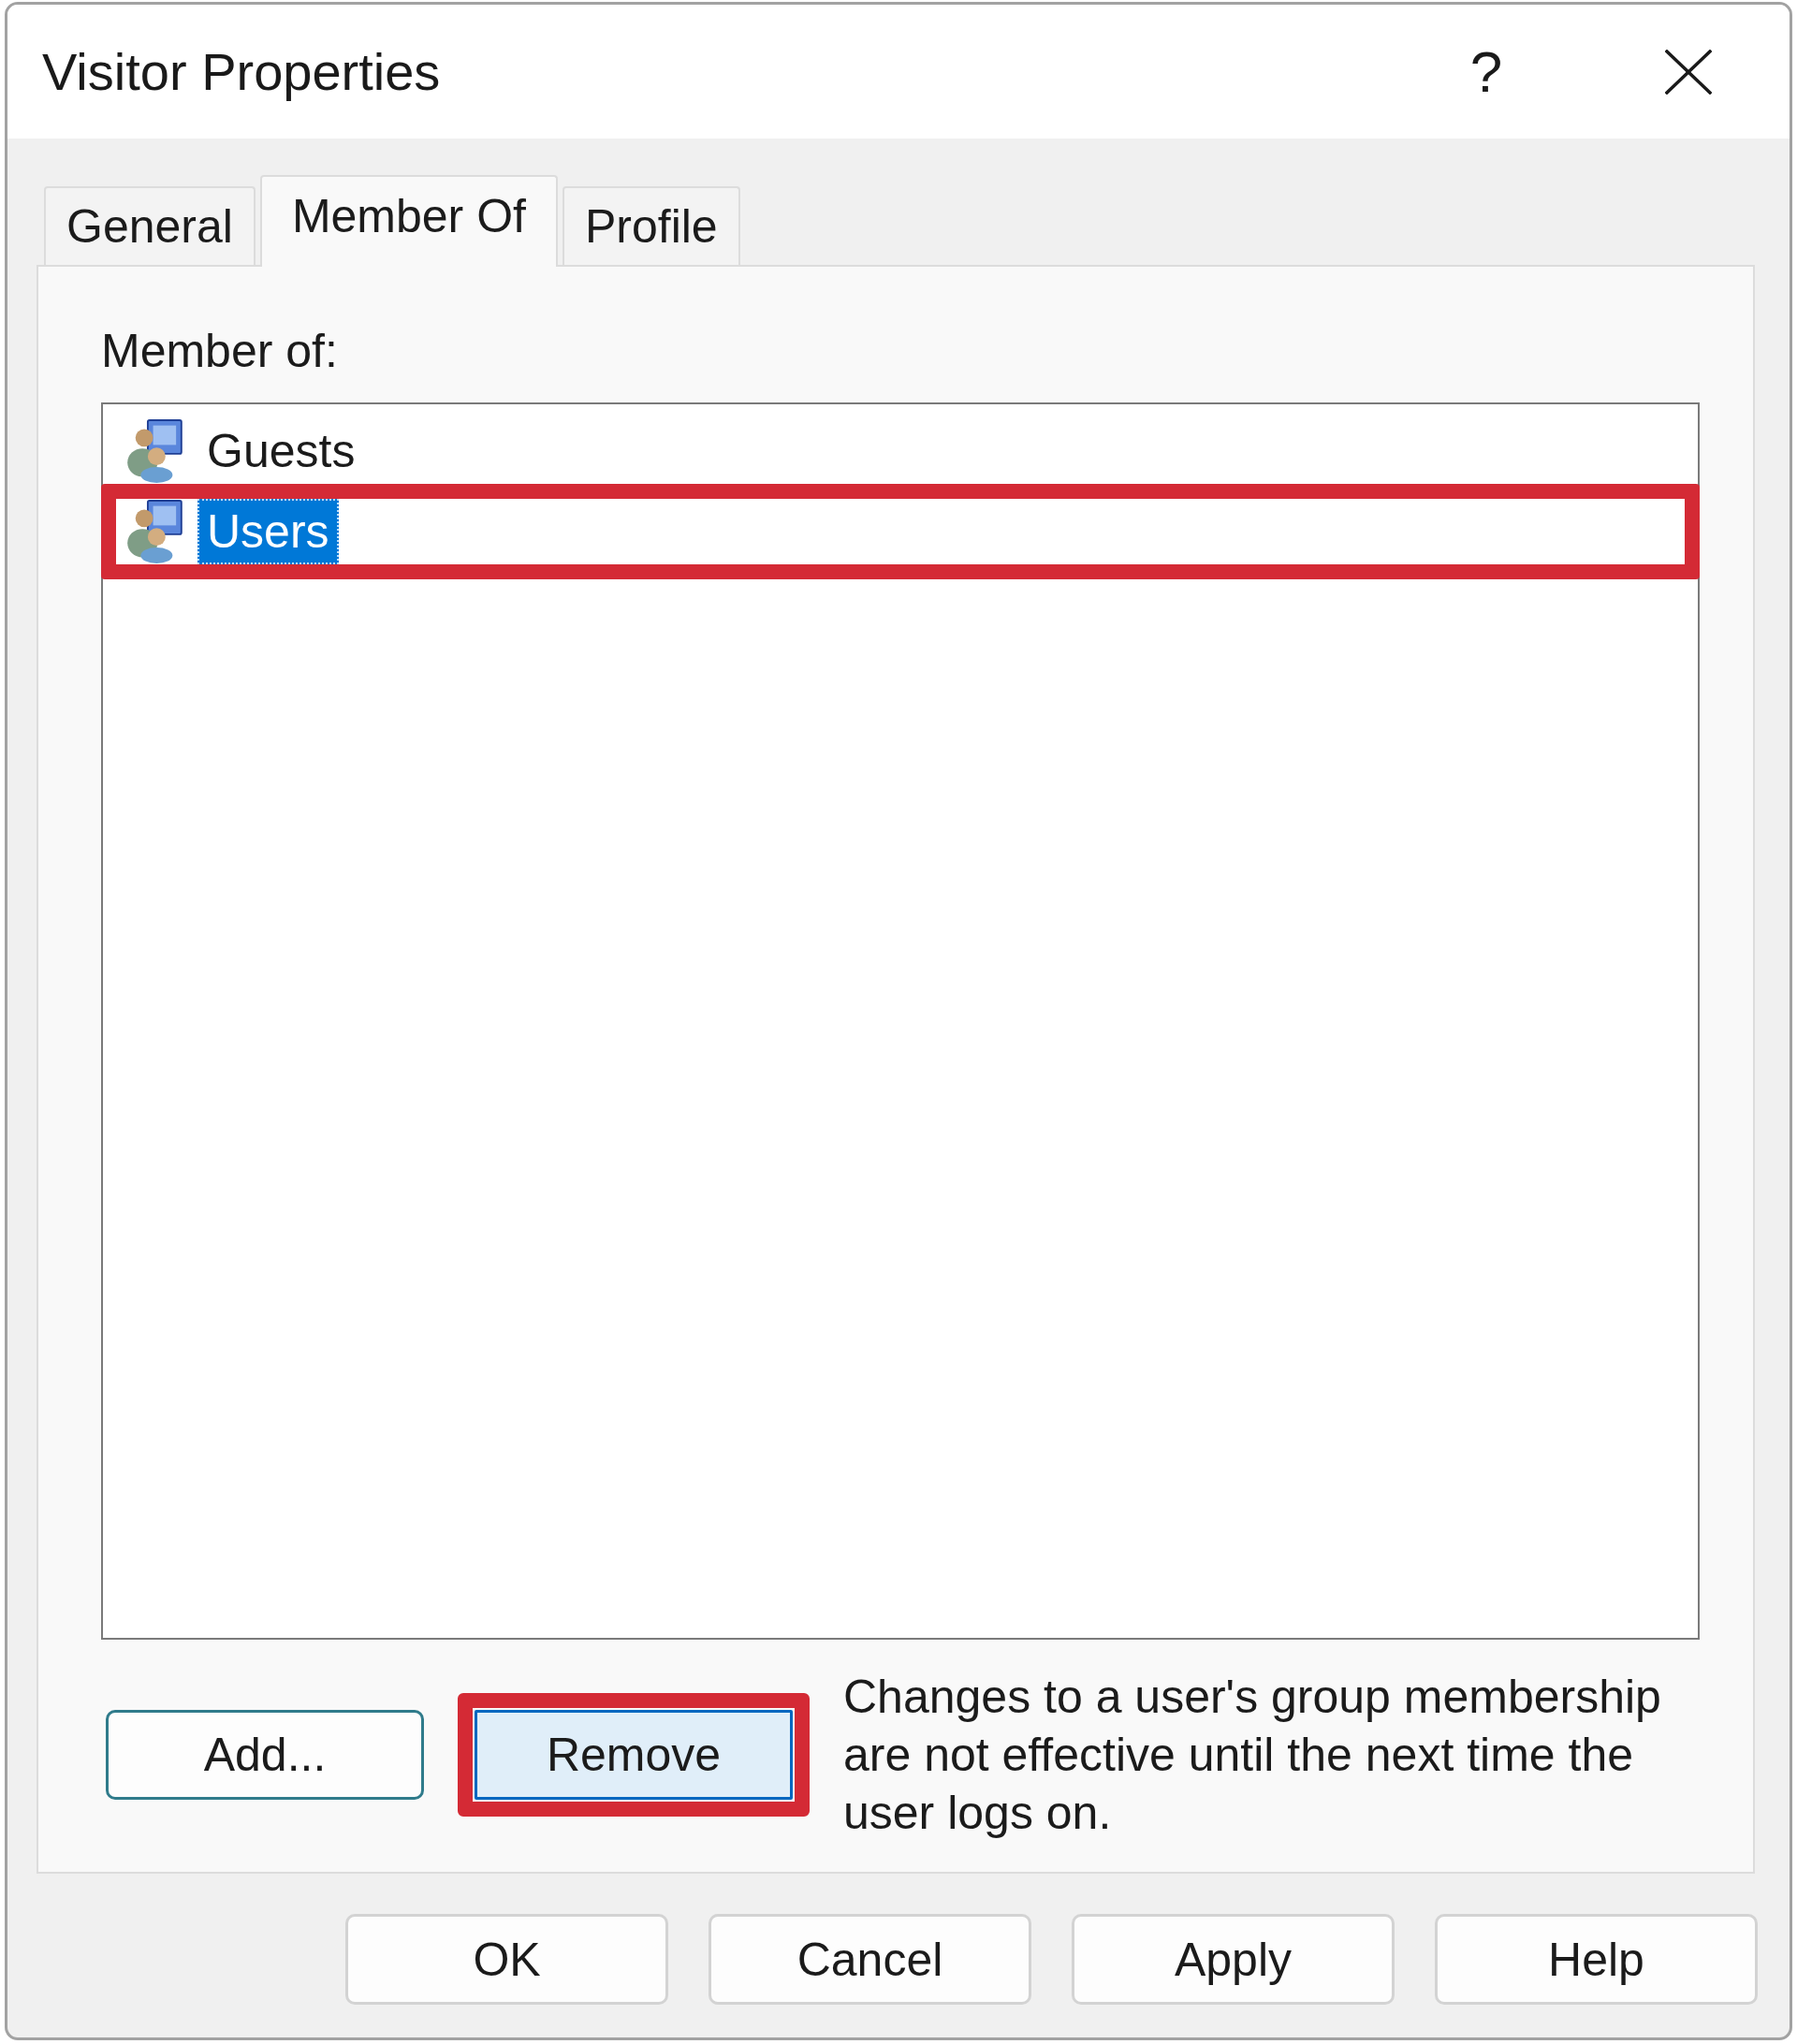 The height and width of the screenshot is (2044, 1797). What do you see at coordinates (634, 1755) in the screenshot?
I see `action-button: Remove` at bounding box center [634, 1755].